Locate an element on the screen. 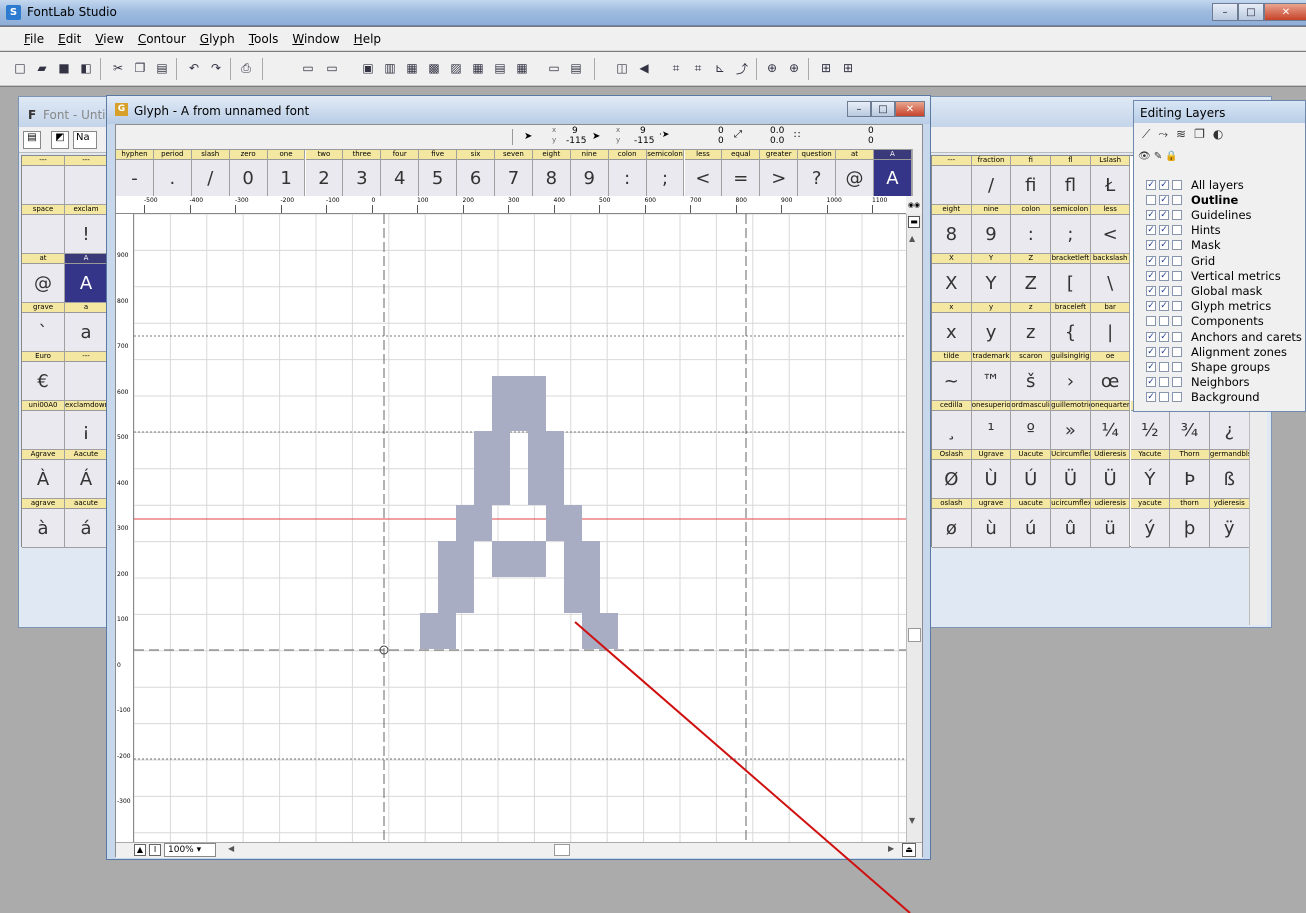  glyph-cell: guillemotright» is located at coordinates (1071, 425).